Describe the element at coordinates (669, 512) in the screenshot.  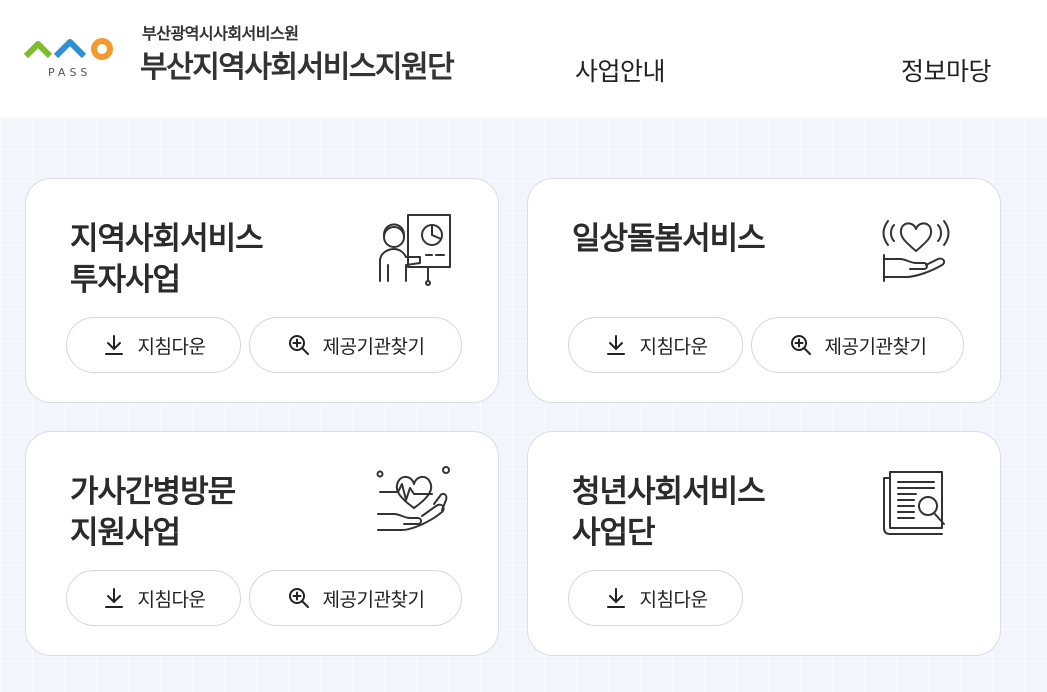
I see `card-title: 청년사회서비스 사업단` at that location.